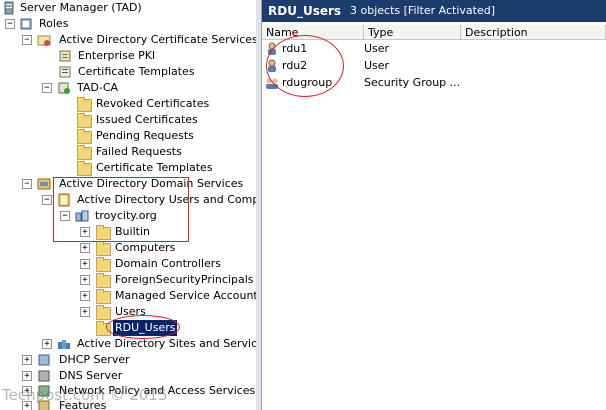  Describe the element at coordinates (153, 103) in the screenshot. I see `tree-item-label: Revoked Certificates` at that location.